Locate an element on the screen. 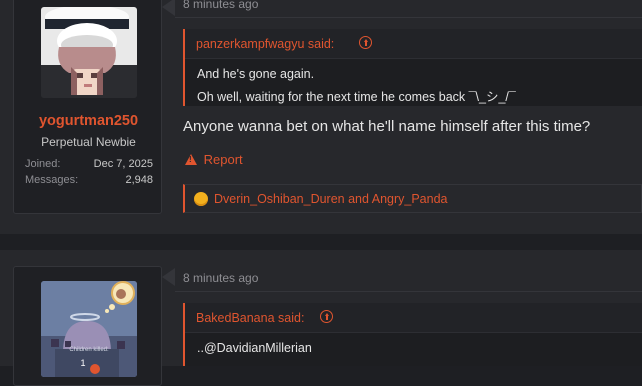  quote-line: ..@DavidianMillerian is located at coordinates (254, 348).